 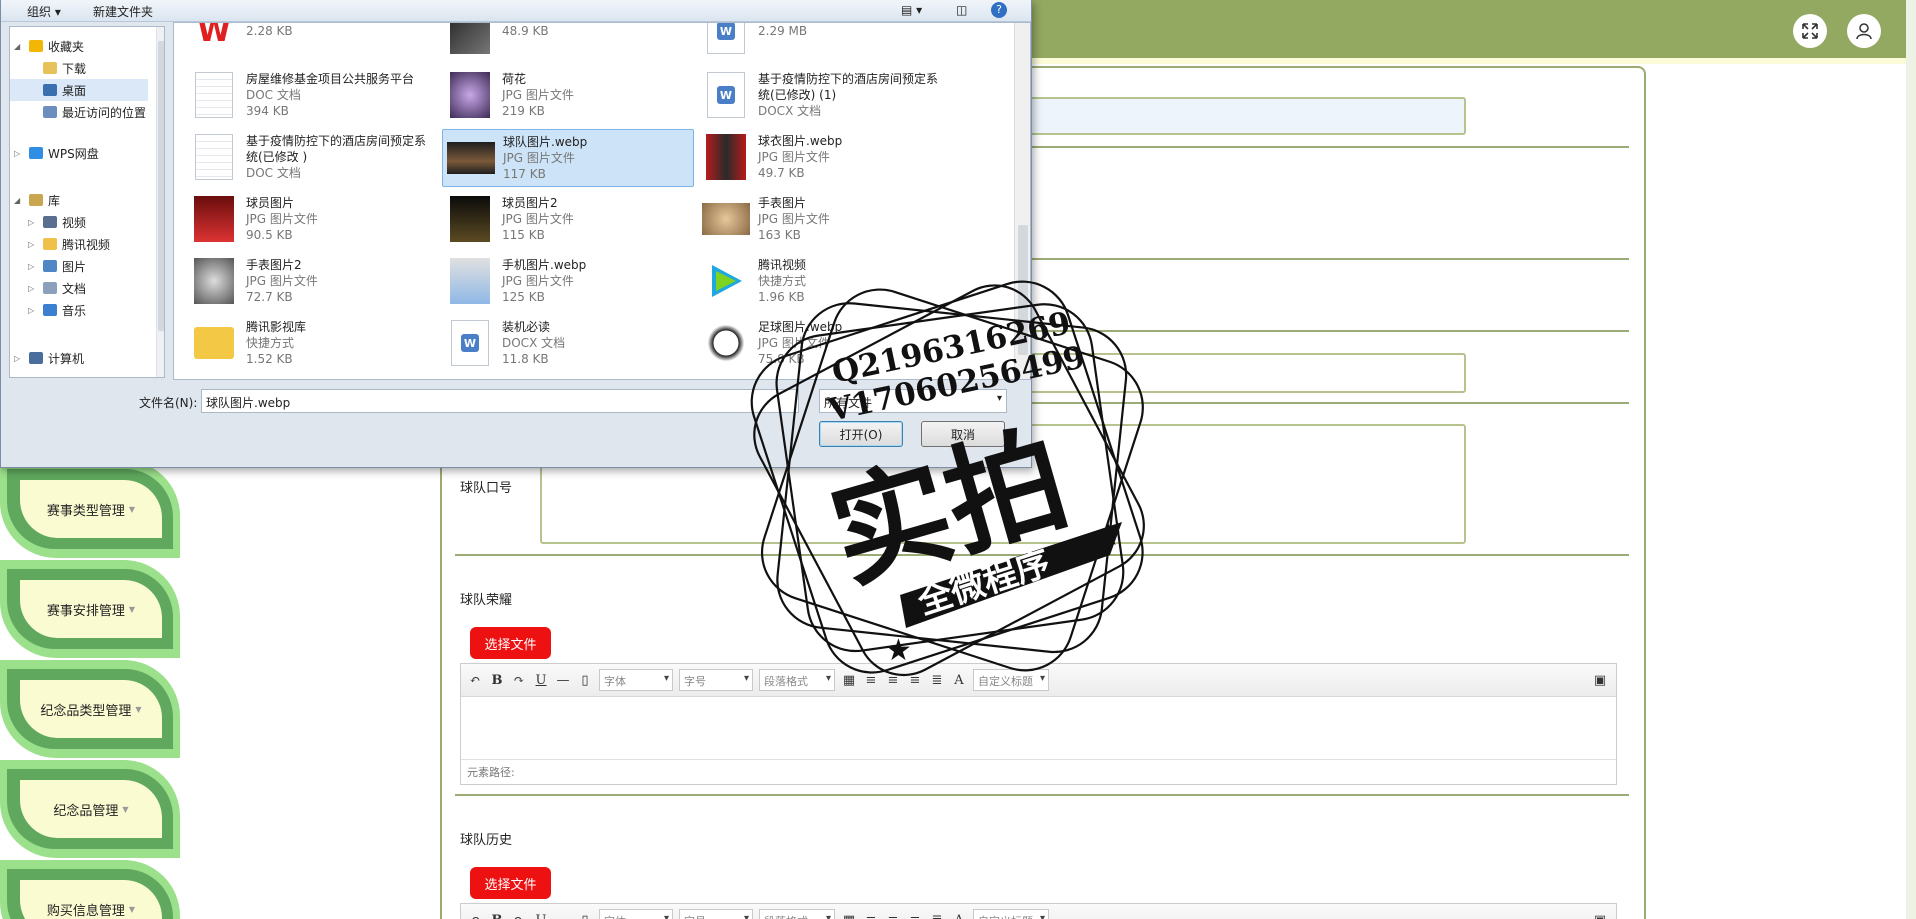 I want to click on caret-down-icon: ▼, so click(x=132, y=609).